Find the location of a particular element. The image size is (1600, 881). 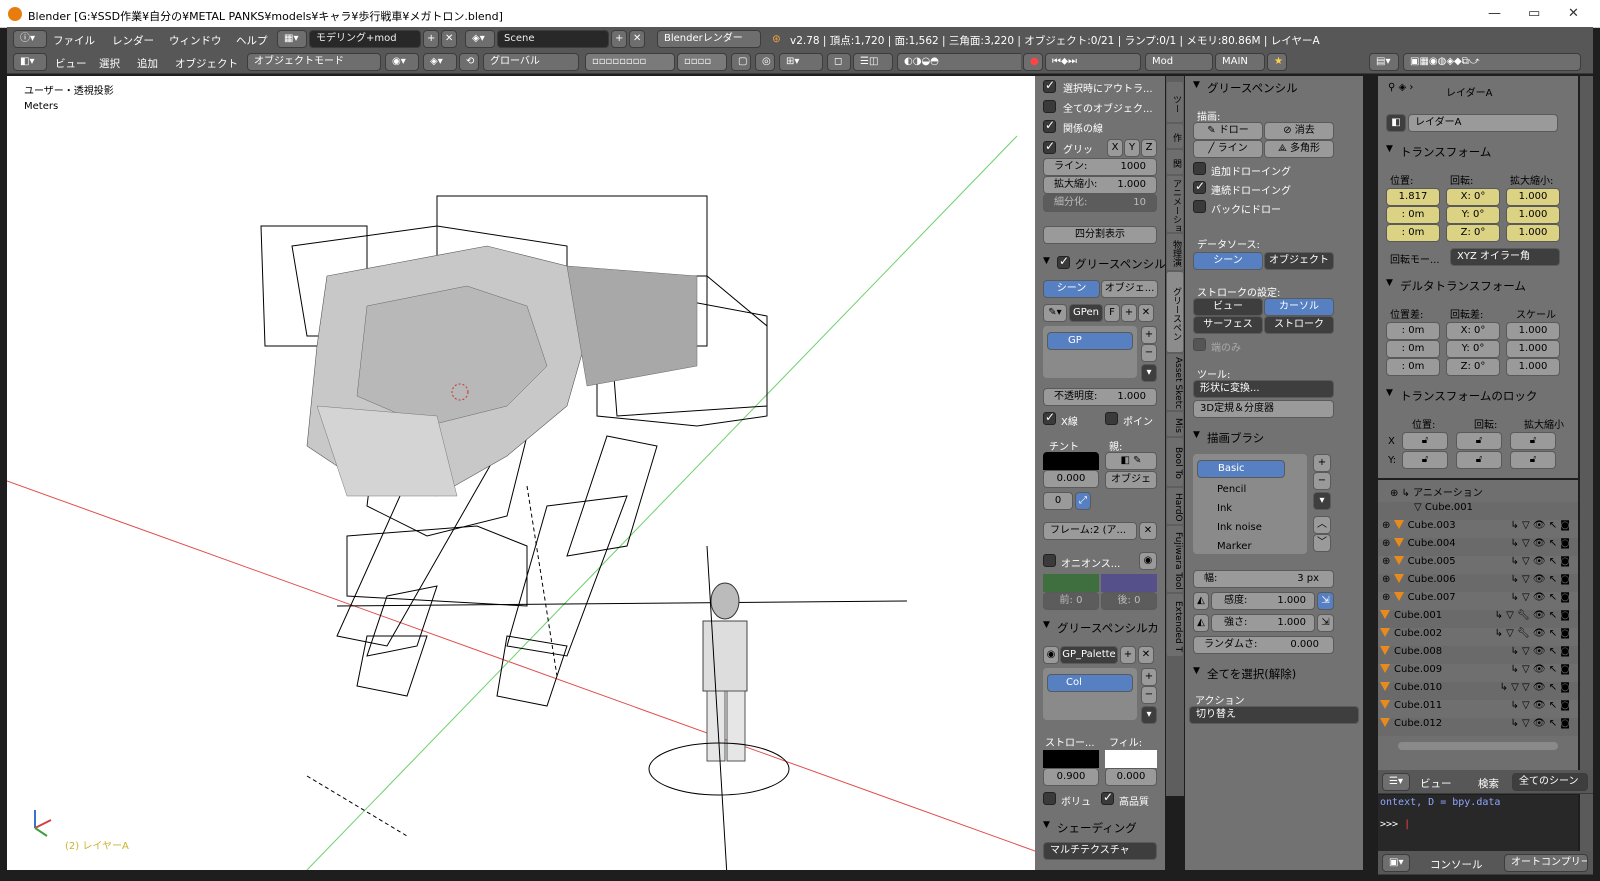

gp-scene-toggle: シーン is located at coordinates (1071, 289).